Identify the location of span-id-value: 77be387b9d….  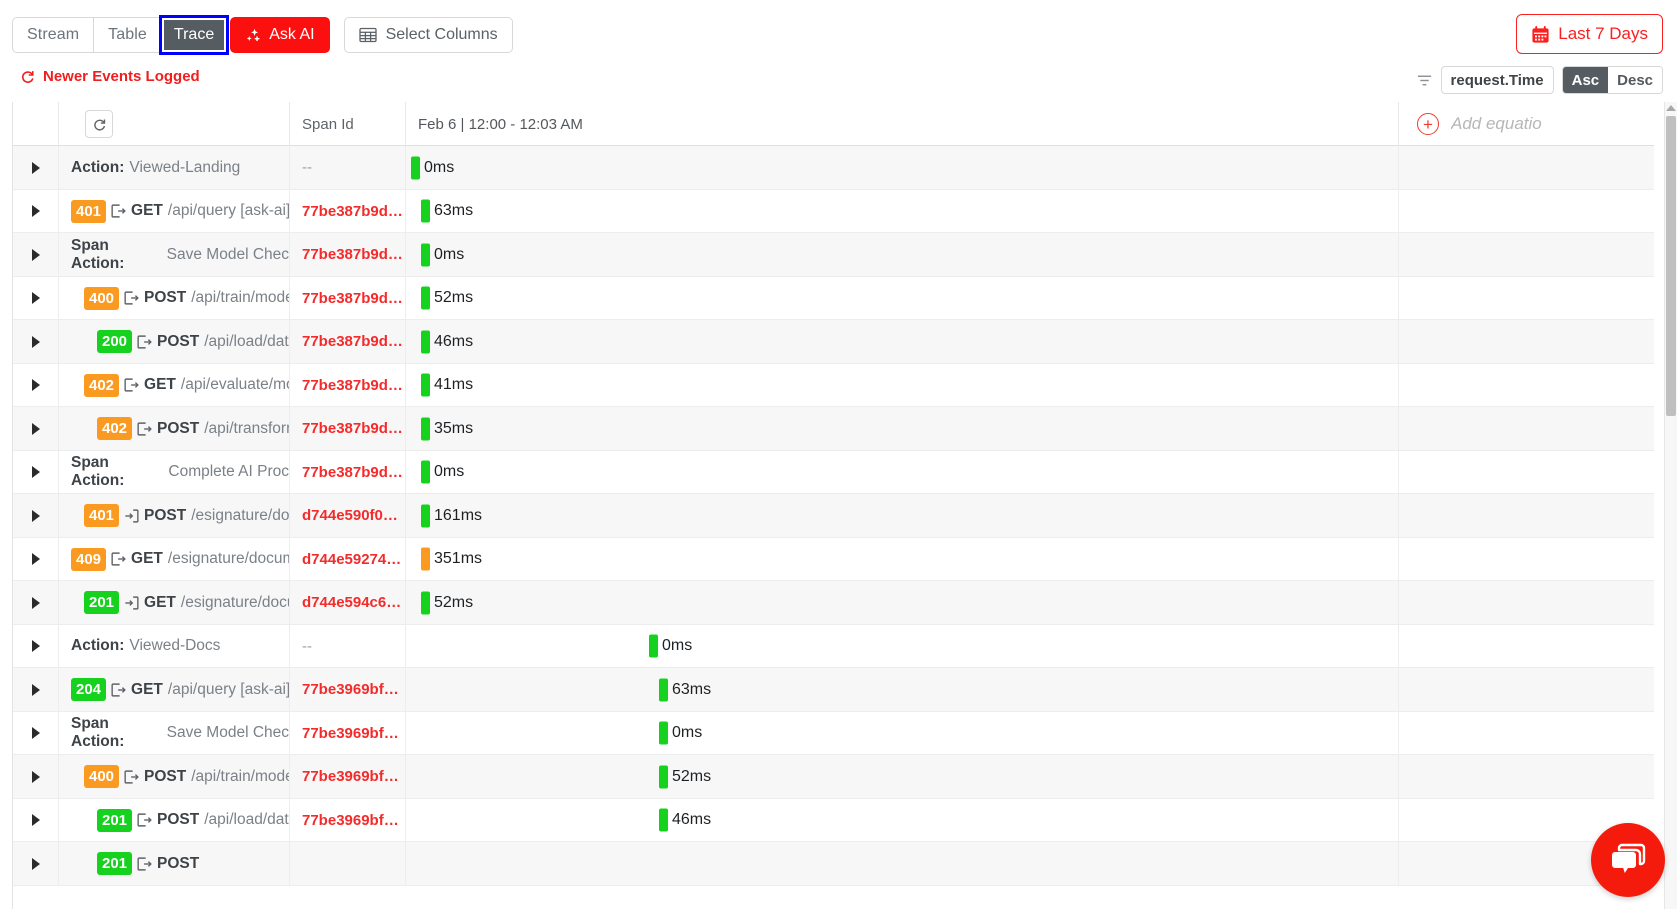
(352, 255).